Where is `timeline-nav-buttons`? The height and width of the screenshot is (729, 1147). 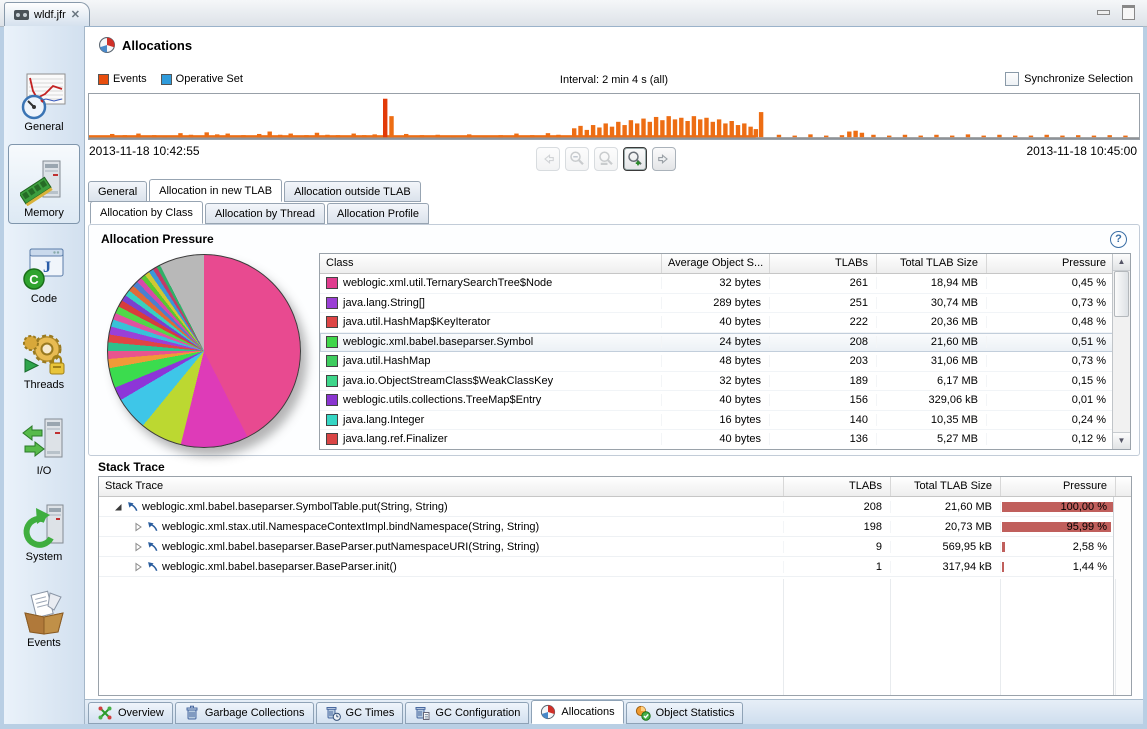
timeline-nav-buttons is located at coordinates (606, 159).